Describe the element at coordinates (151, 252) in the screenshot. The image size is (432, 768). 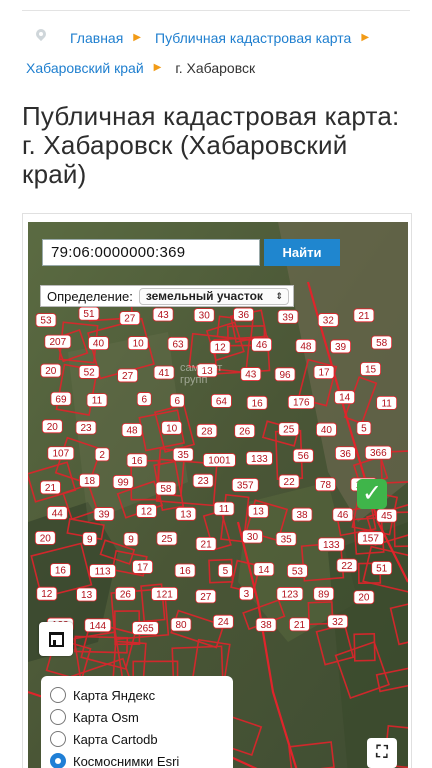
I see `cadastral-number-input` at that location.